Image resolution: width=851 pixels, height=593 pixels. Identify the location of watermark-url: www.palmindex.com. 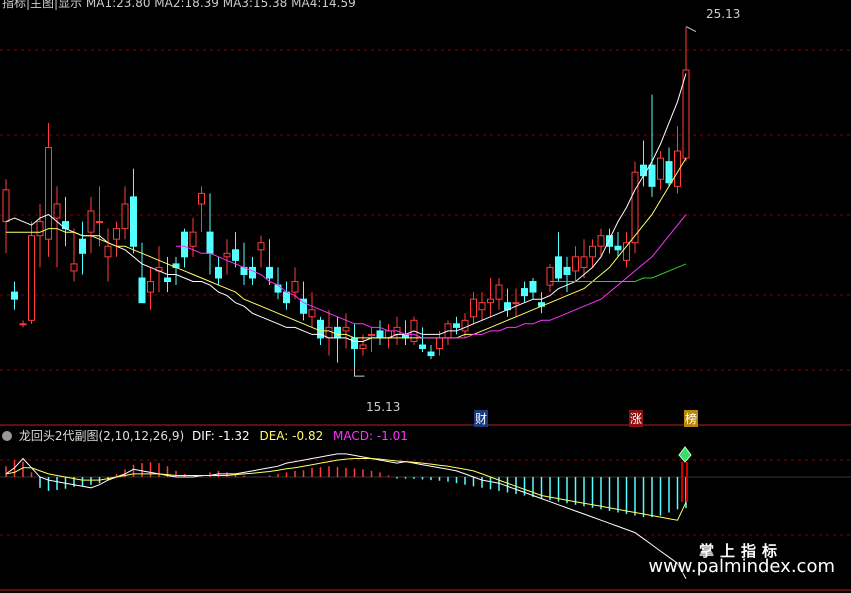
(741, 566).